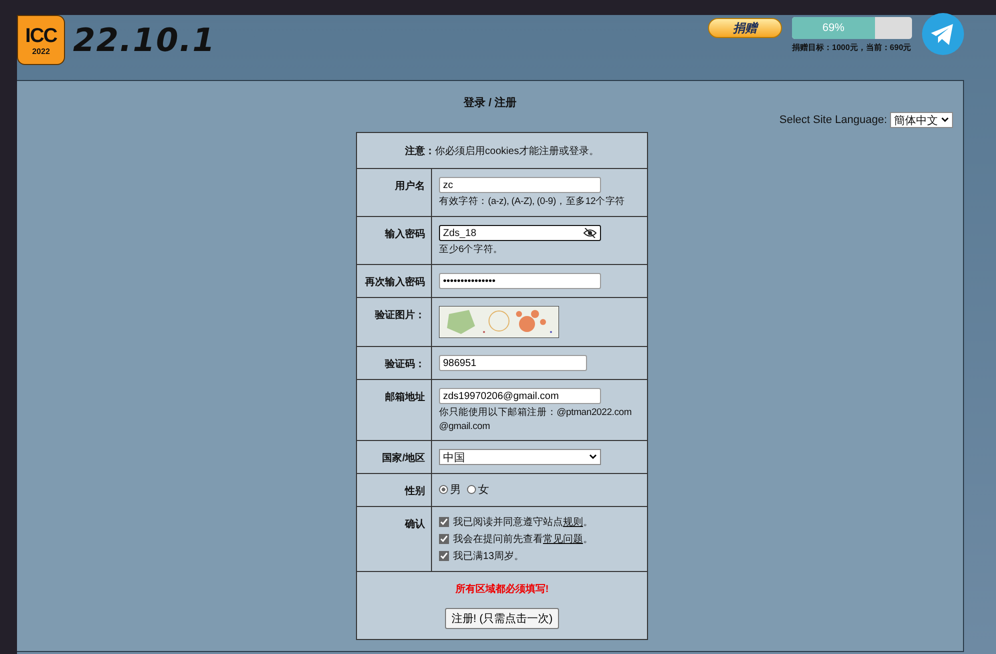  I want to click on version-label: 22.10.1, so click(144, 40).